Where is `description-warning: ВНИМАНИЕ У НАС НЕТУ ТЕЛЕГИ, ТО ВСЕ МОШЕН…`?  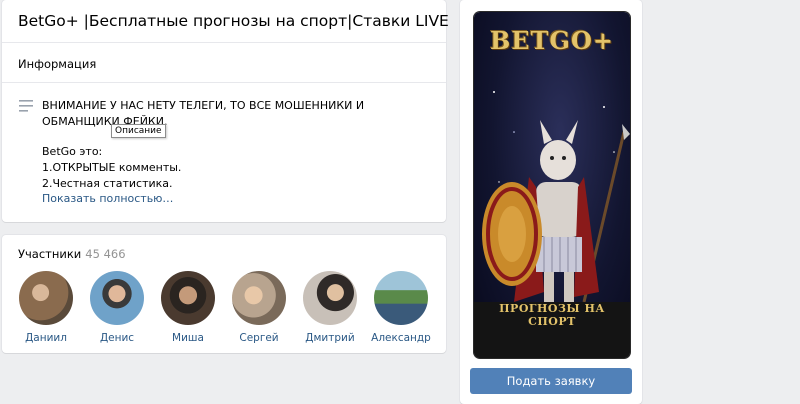
description-warning: ВНИМАНИЕ У НАС НЕТУ ТЕЛЕГИ, ТО ВСЕ МОШЕН… is located at coordinates (203, 113).